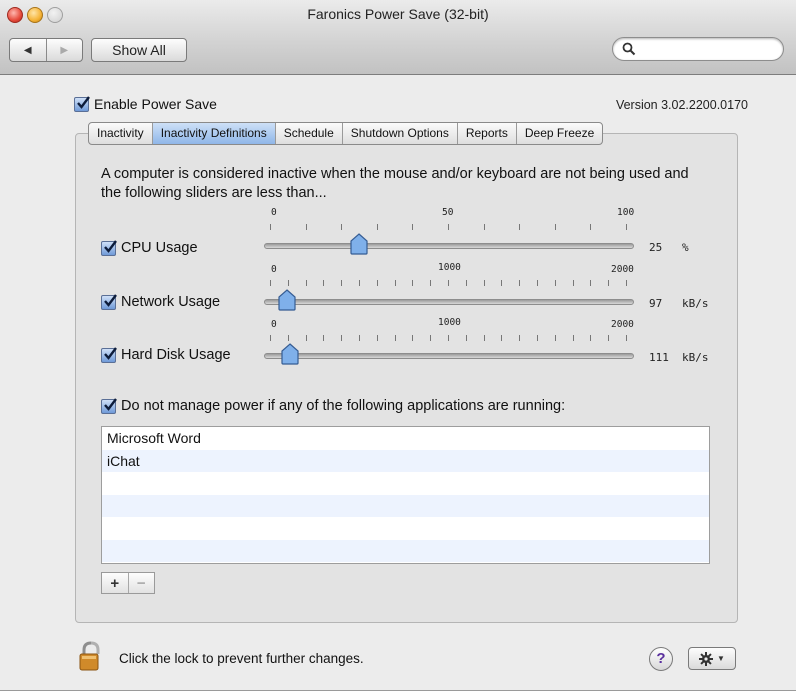 This screenshot has width=796, height=698. I want to click on tab-deep-freeze: Deep Freeze, so click(559, 133).